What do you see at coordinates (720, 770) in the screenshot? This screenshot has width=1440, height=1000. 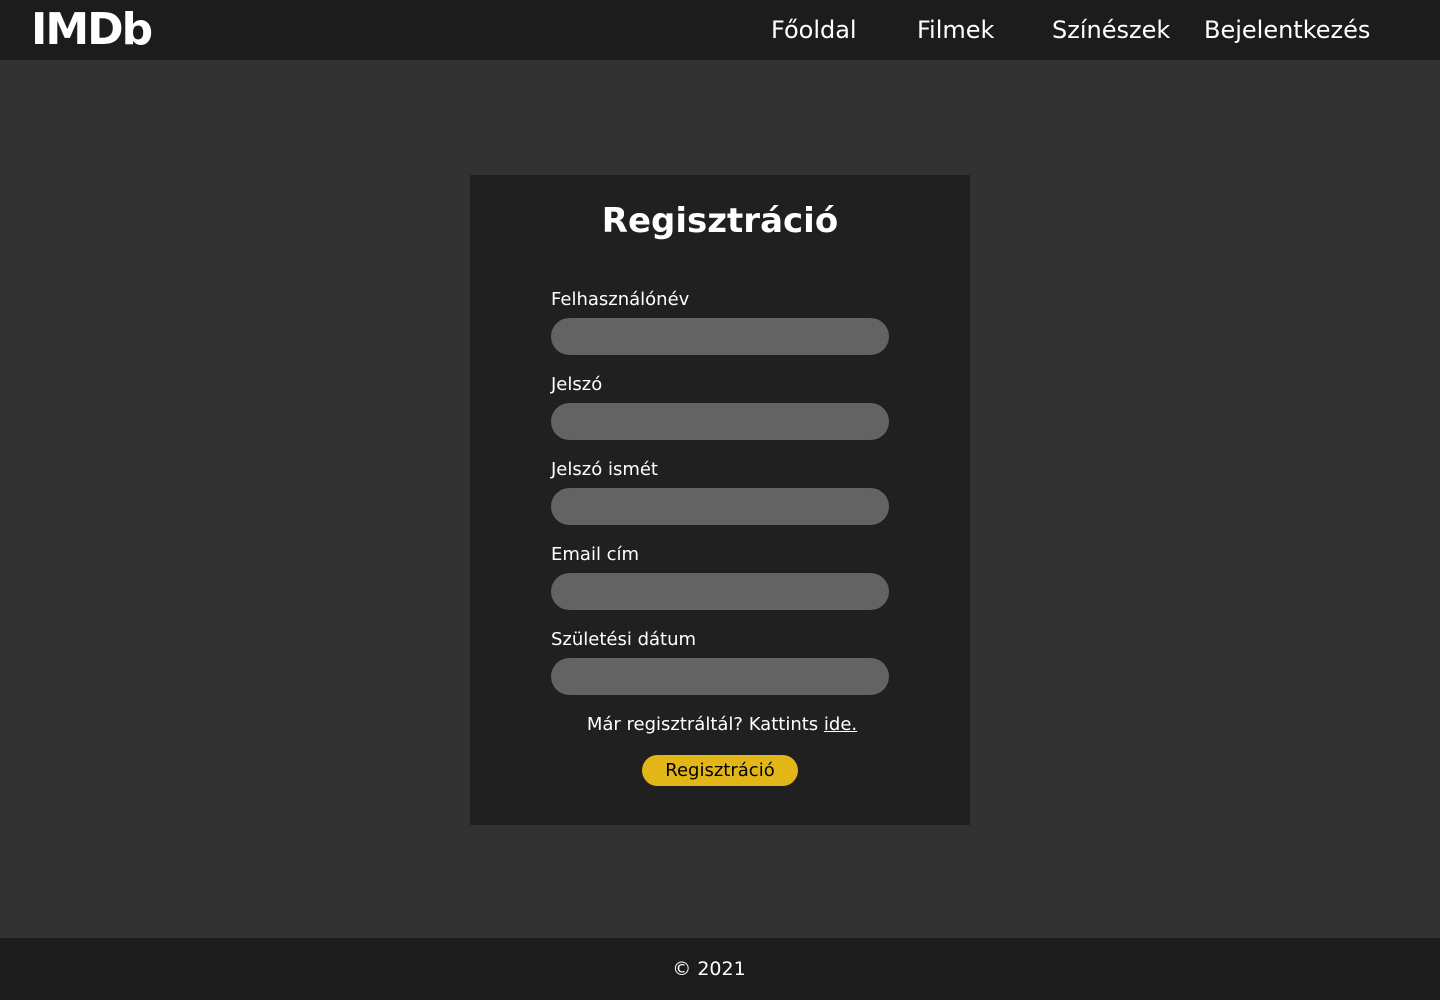 I see `register-button: Regisztráció` at bounding box center [720, 770].